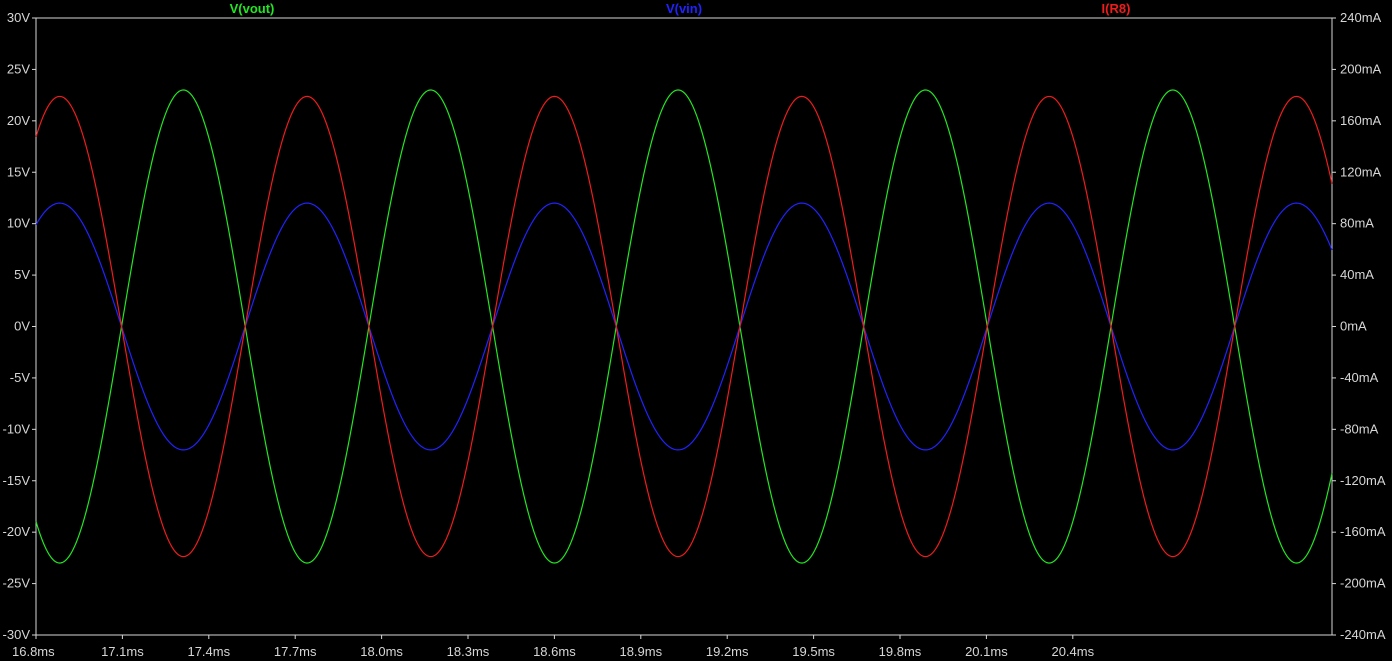 This screenshot has width=1392, height=661. I want to click on legend: V(vout) V(vin) I(R8), so click(680, 8).